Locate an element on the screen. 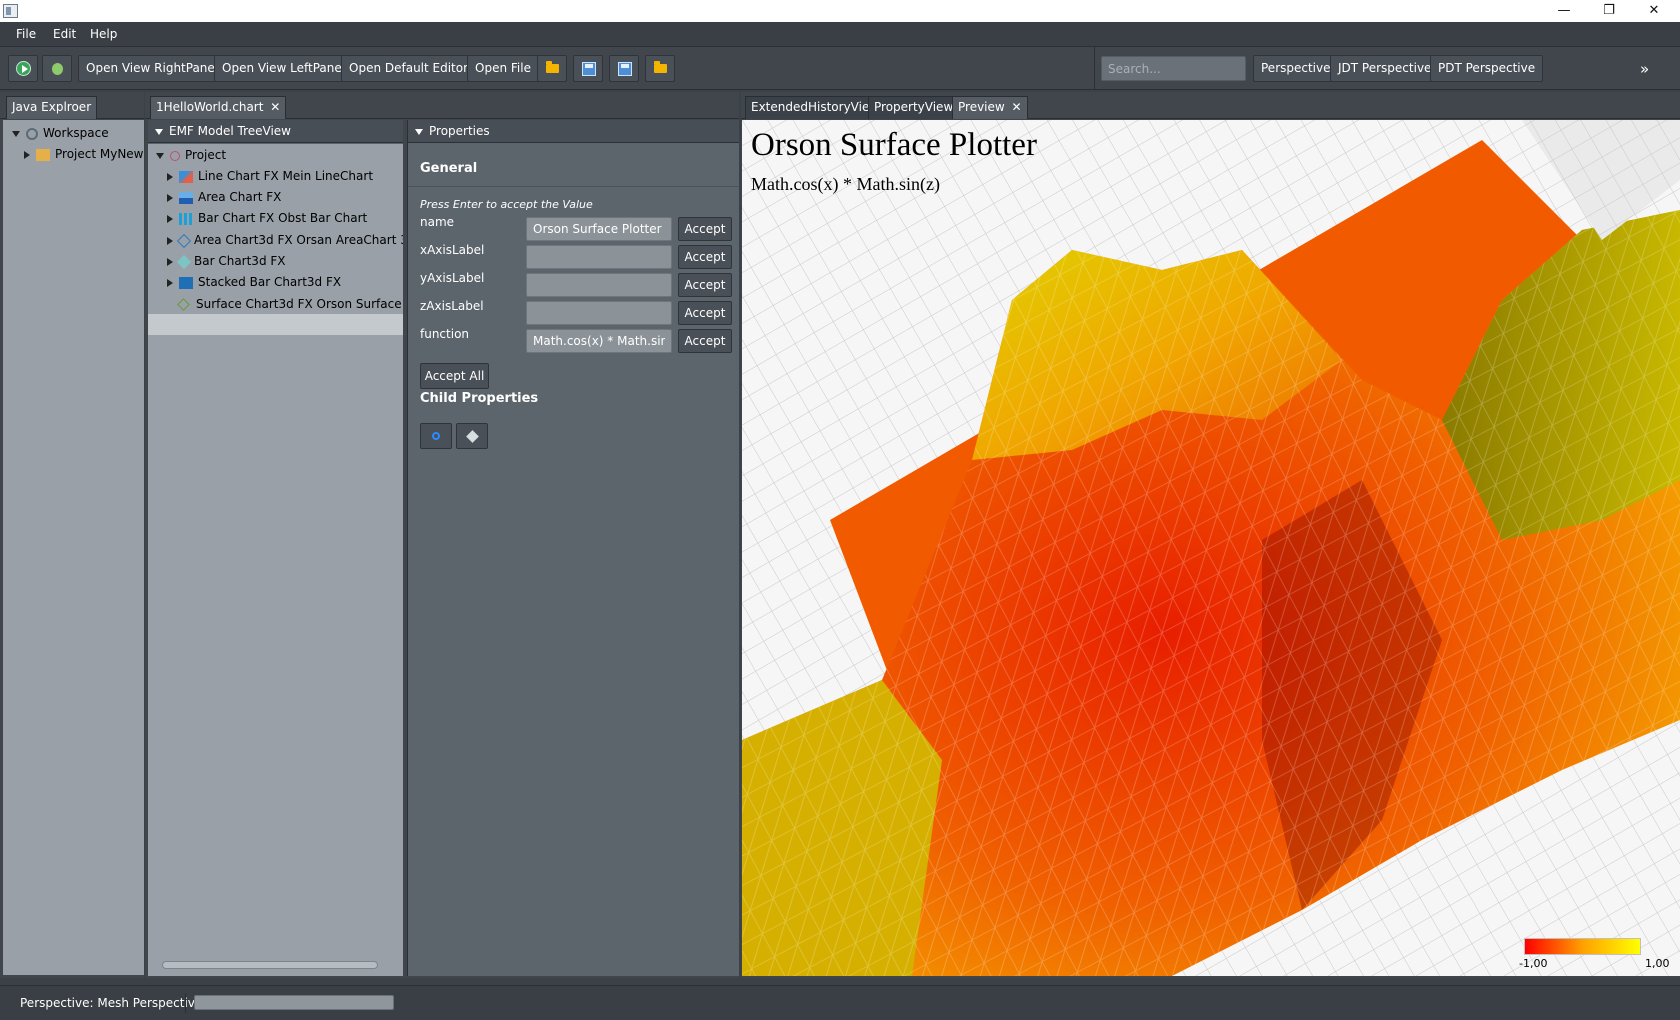 The width and height of the screenshot is (1680, 1020). color-scale-min-label: -1,00 is located at coordinates (1533, 963).